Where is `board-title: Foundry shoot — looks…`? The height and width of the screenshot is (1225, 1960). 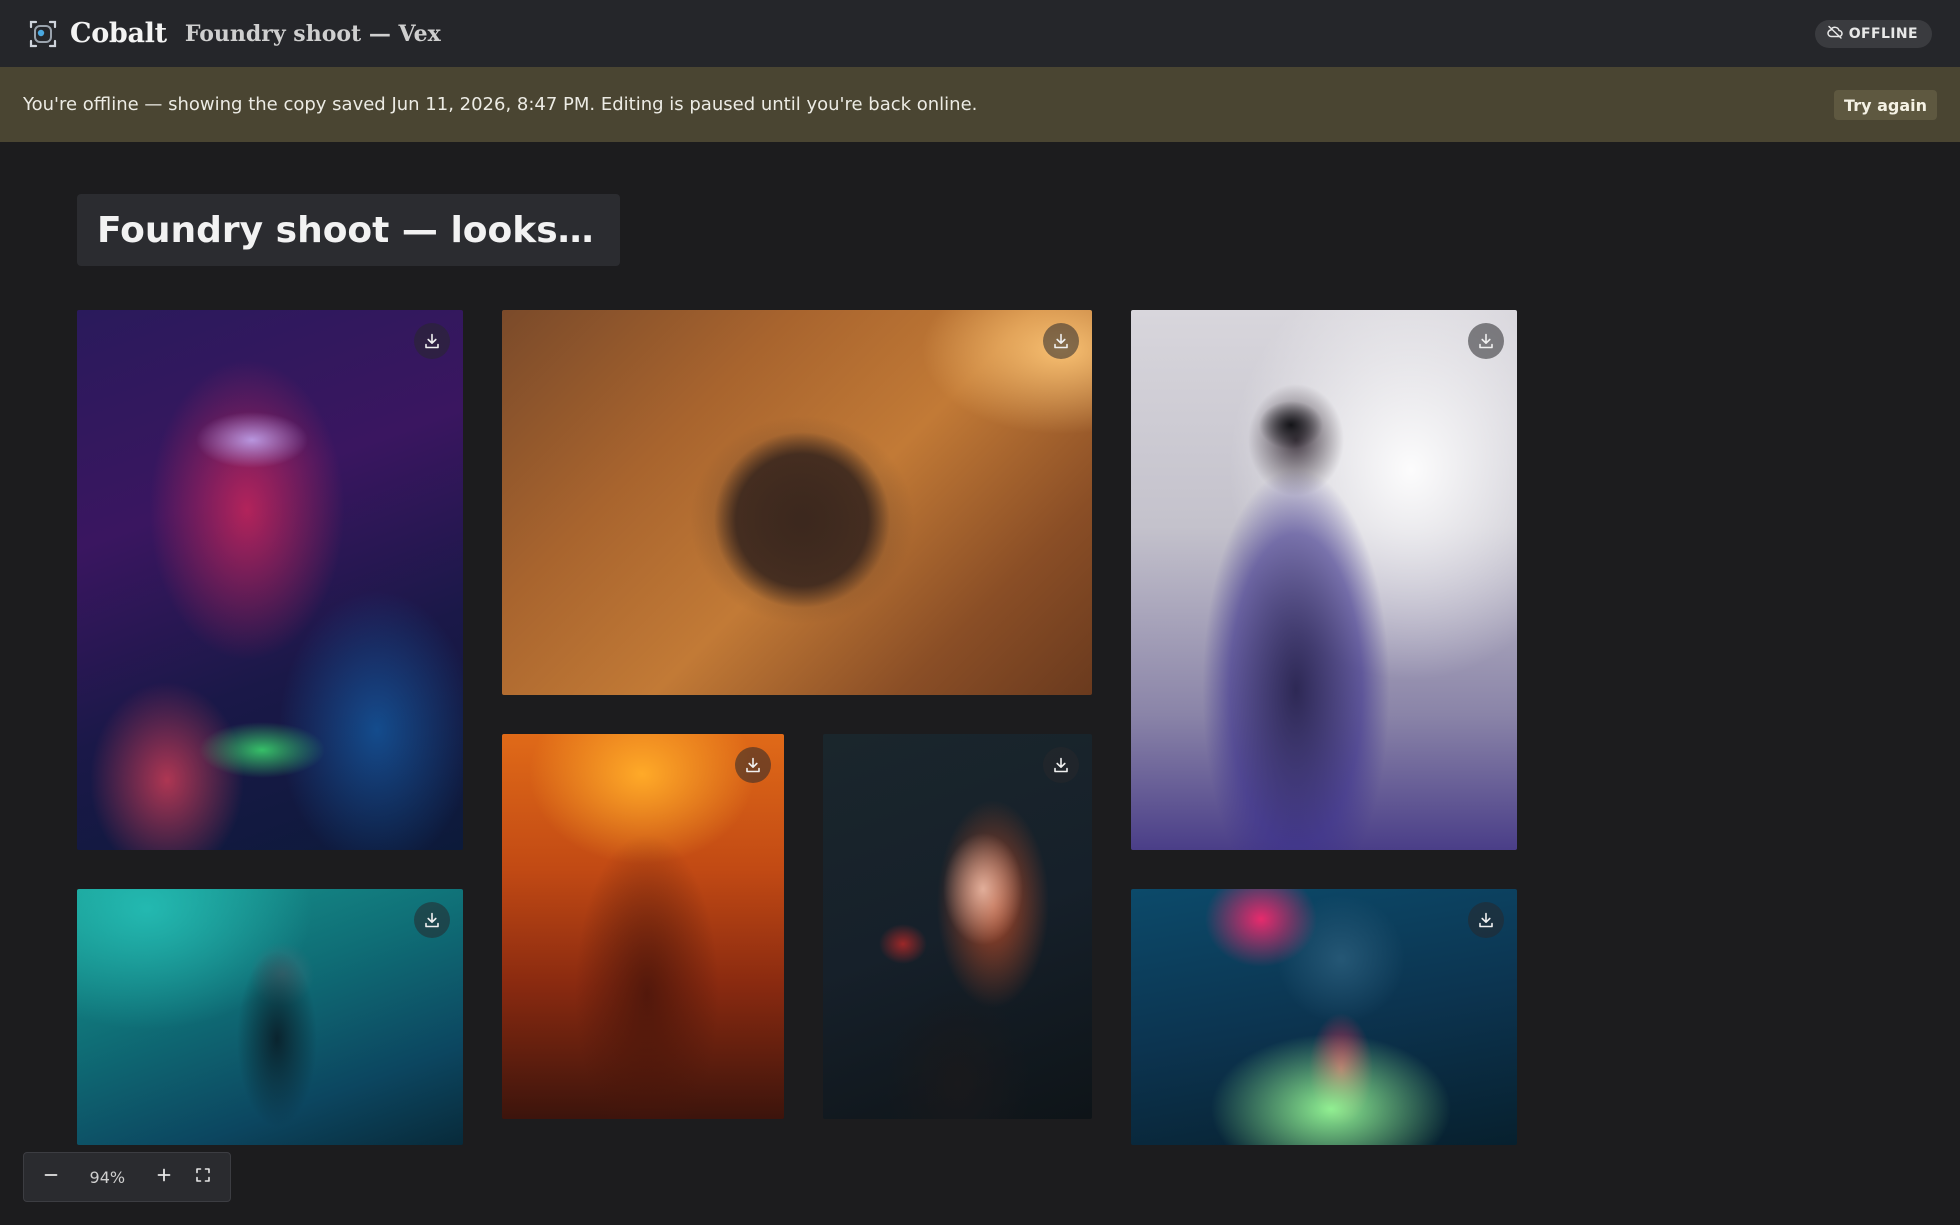 board-title: Foundry shoot — looks… is located at coordinates (348, 230).